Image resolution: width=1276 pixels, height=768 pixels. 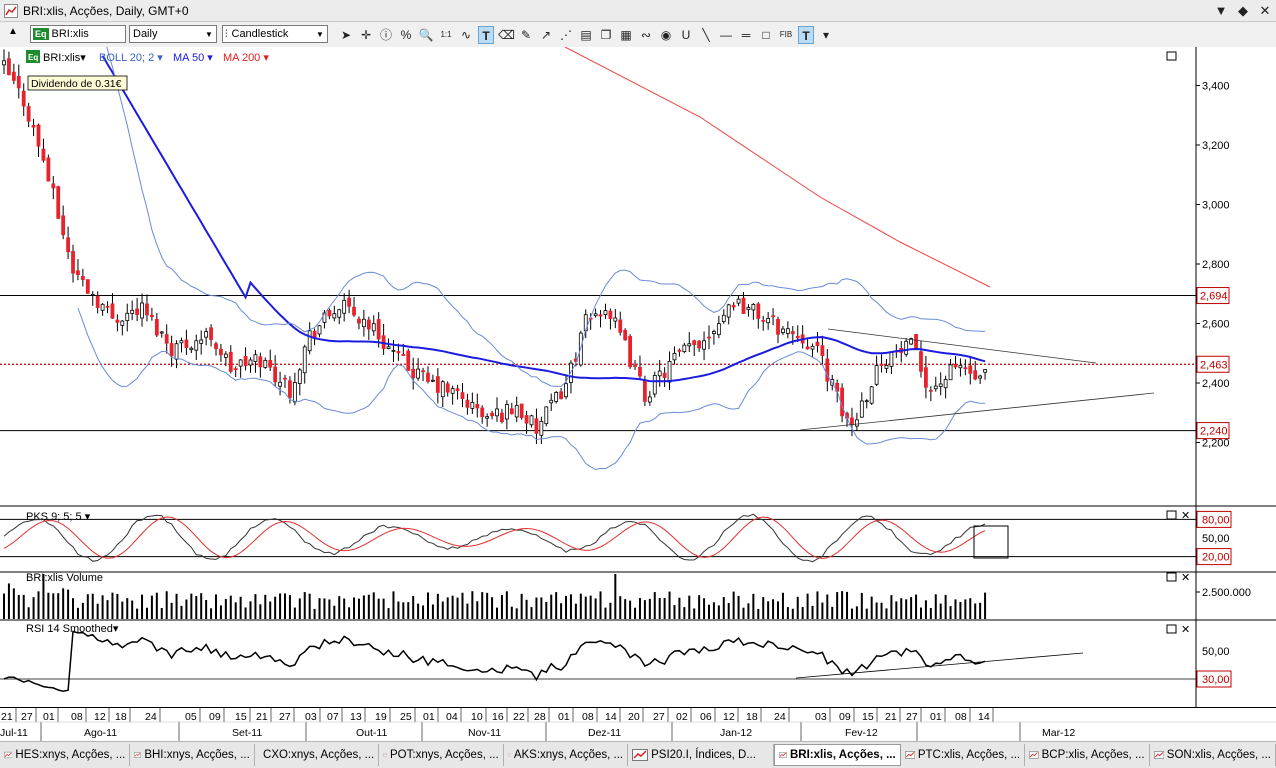 I want to click on one-to-one-tool-icon: 1:1, so click(x=446, y=35).